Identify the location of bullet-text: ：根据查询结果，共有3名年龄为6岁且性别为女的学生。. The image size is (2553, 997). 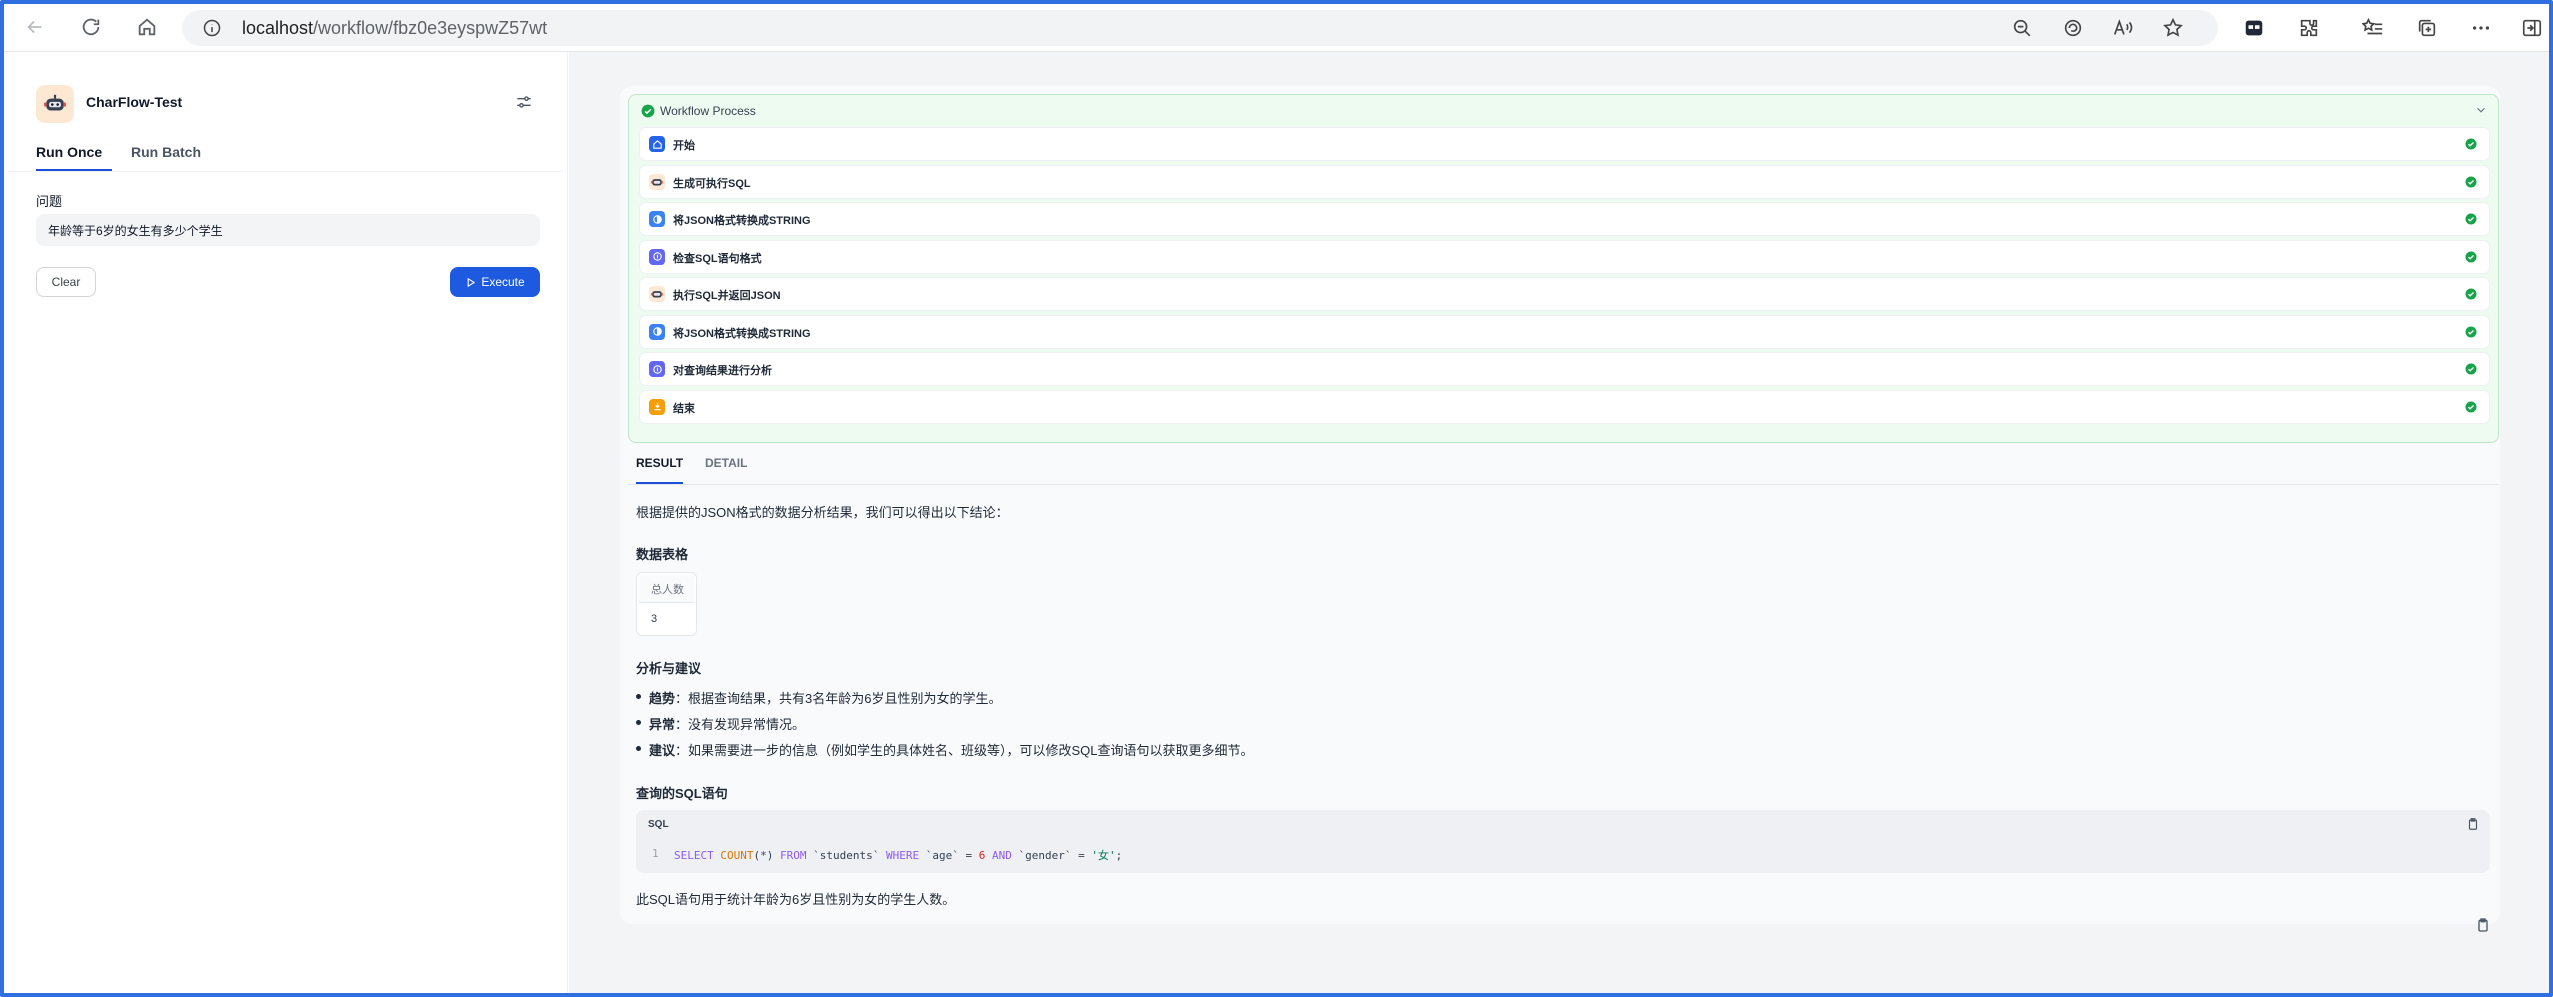
(838, 698).